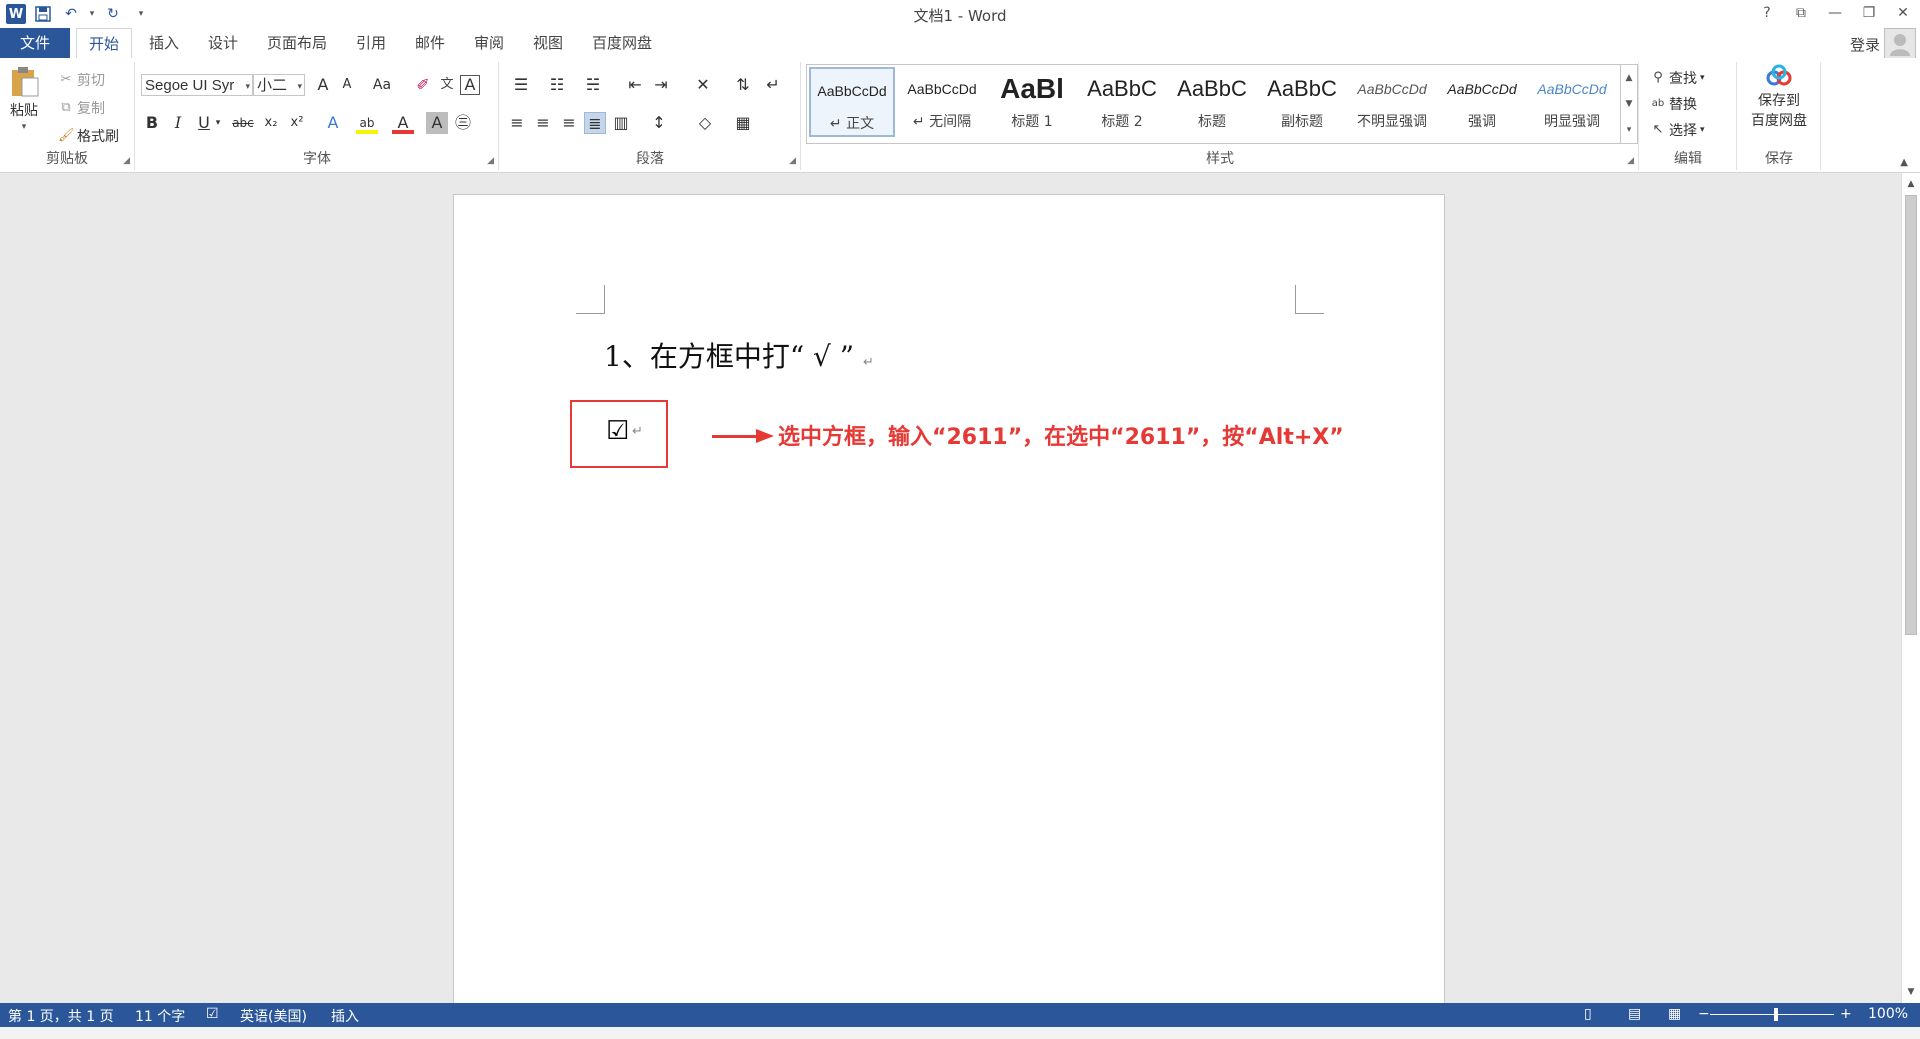 This screenshot has height=1039, width=1920. I want to click on borders-icon: ▦, so click(743, 123).